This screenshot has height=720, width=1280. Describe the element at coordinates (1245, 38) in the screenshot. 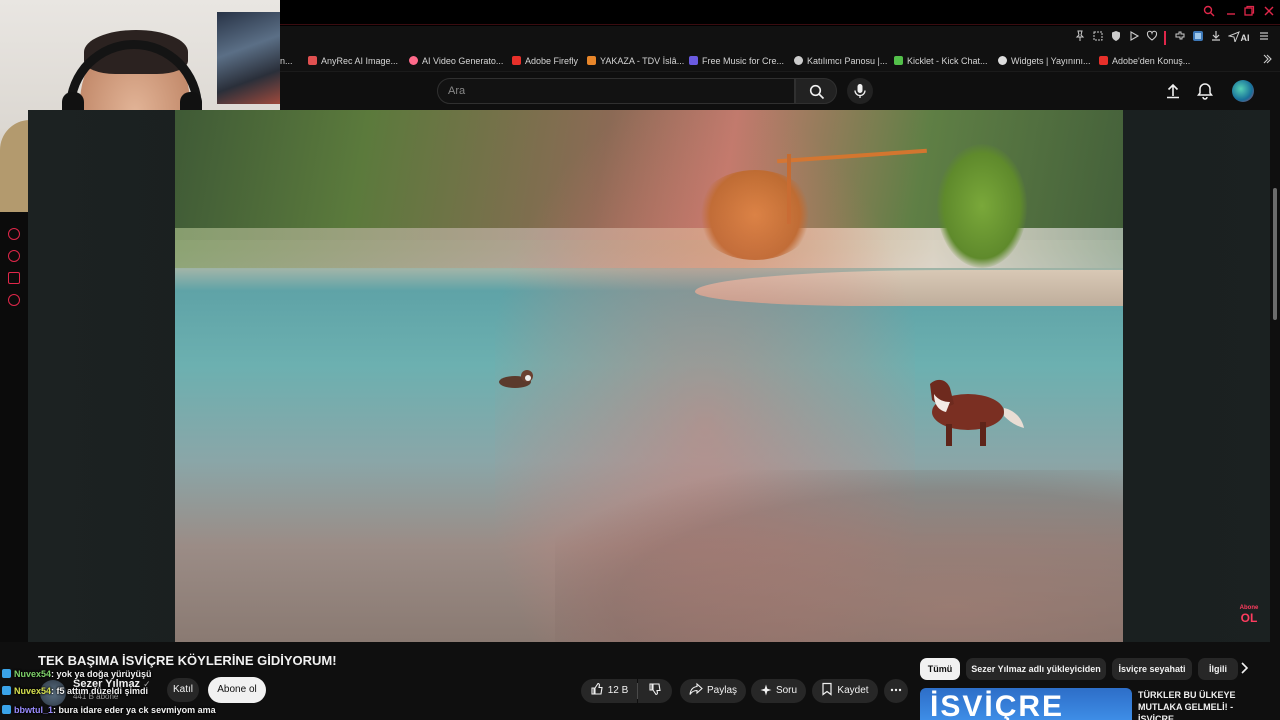

I see `ai-label: AI` at that location.